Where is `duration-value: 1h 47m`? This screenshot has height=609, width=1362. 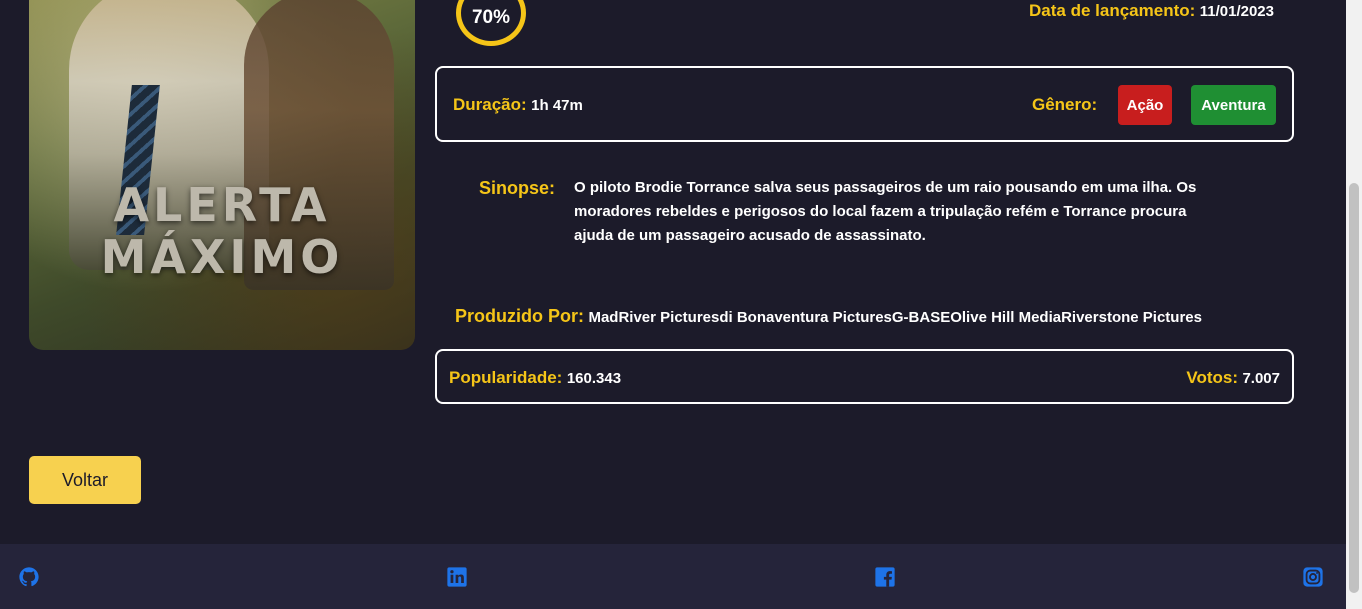 duration-value: 1h 47m is located at coordinates (557, 105).